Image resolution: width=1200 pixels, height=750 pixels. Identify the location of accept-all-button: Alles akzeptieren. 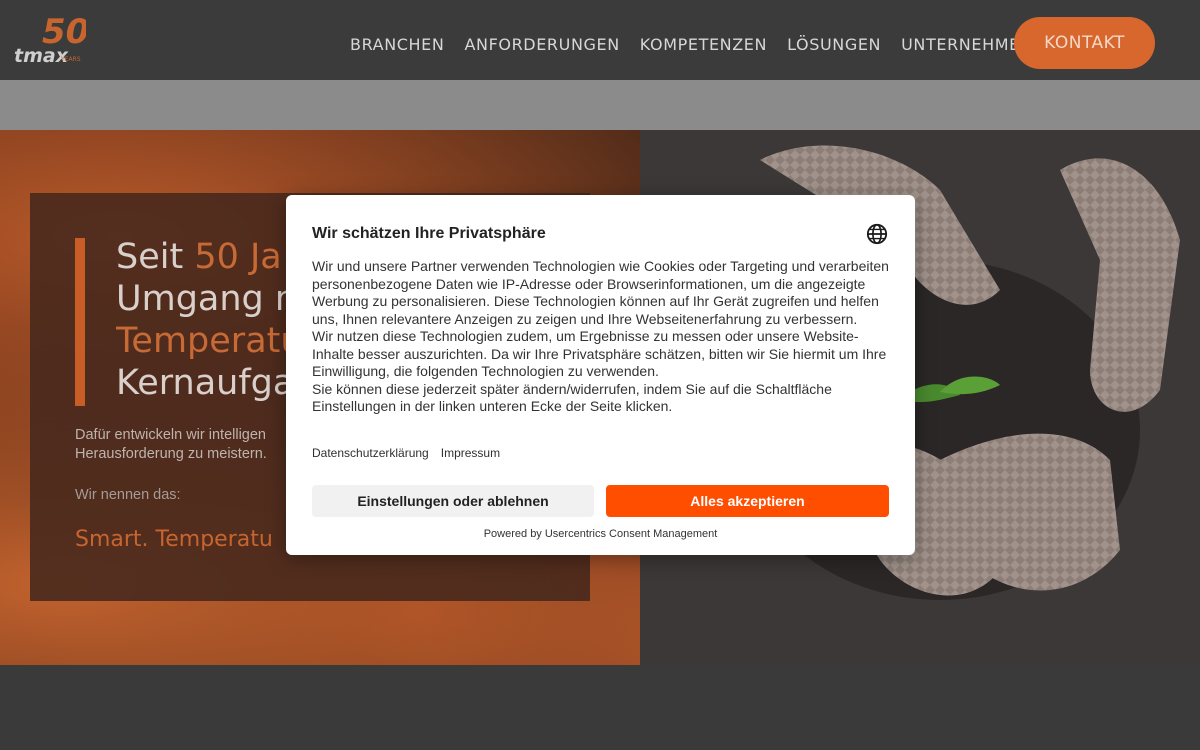
(747, 501).